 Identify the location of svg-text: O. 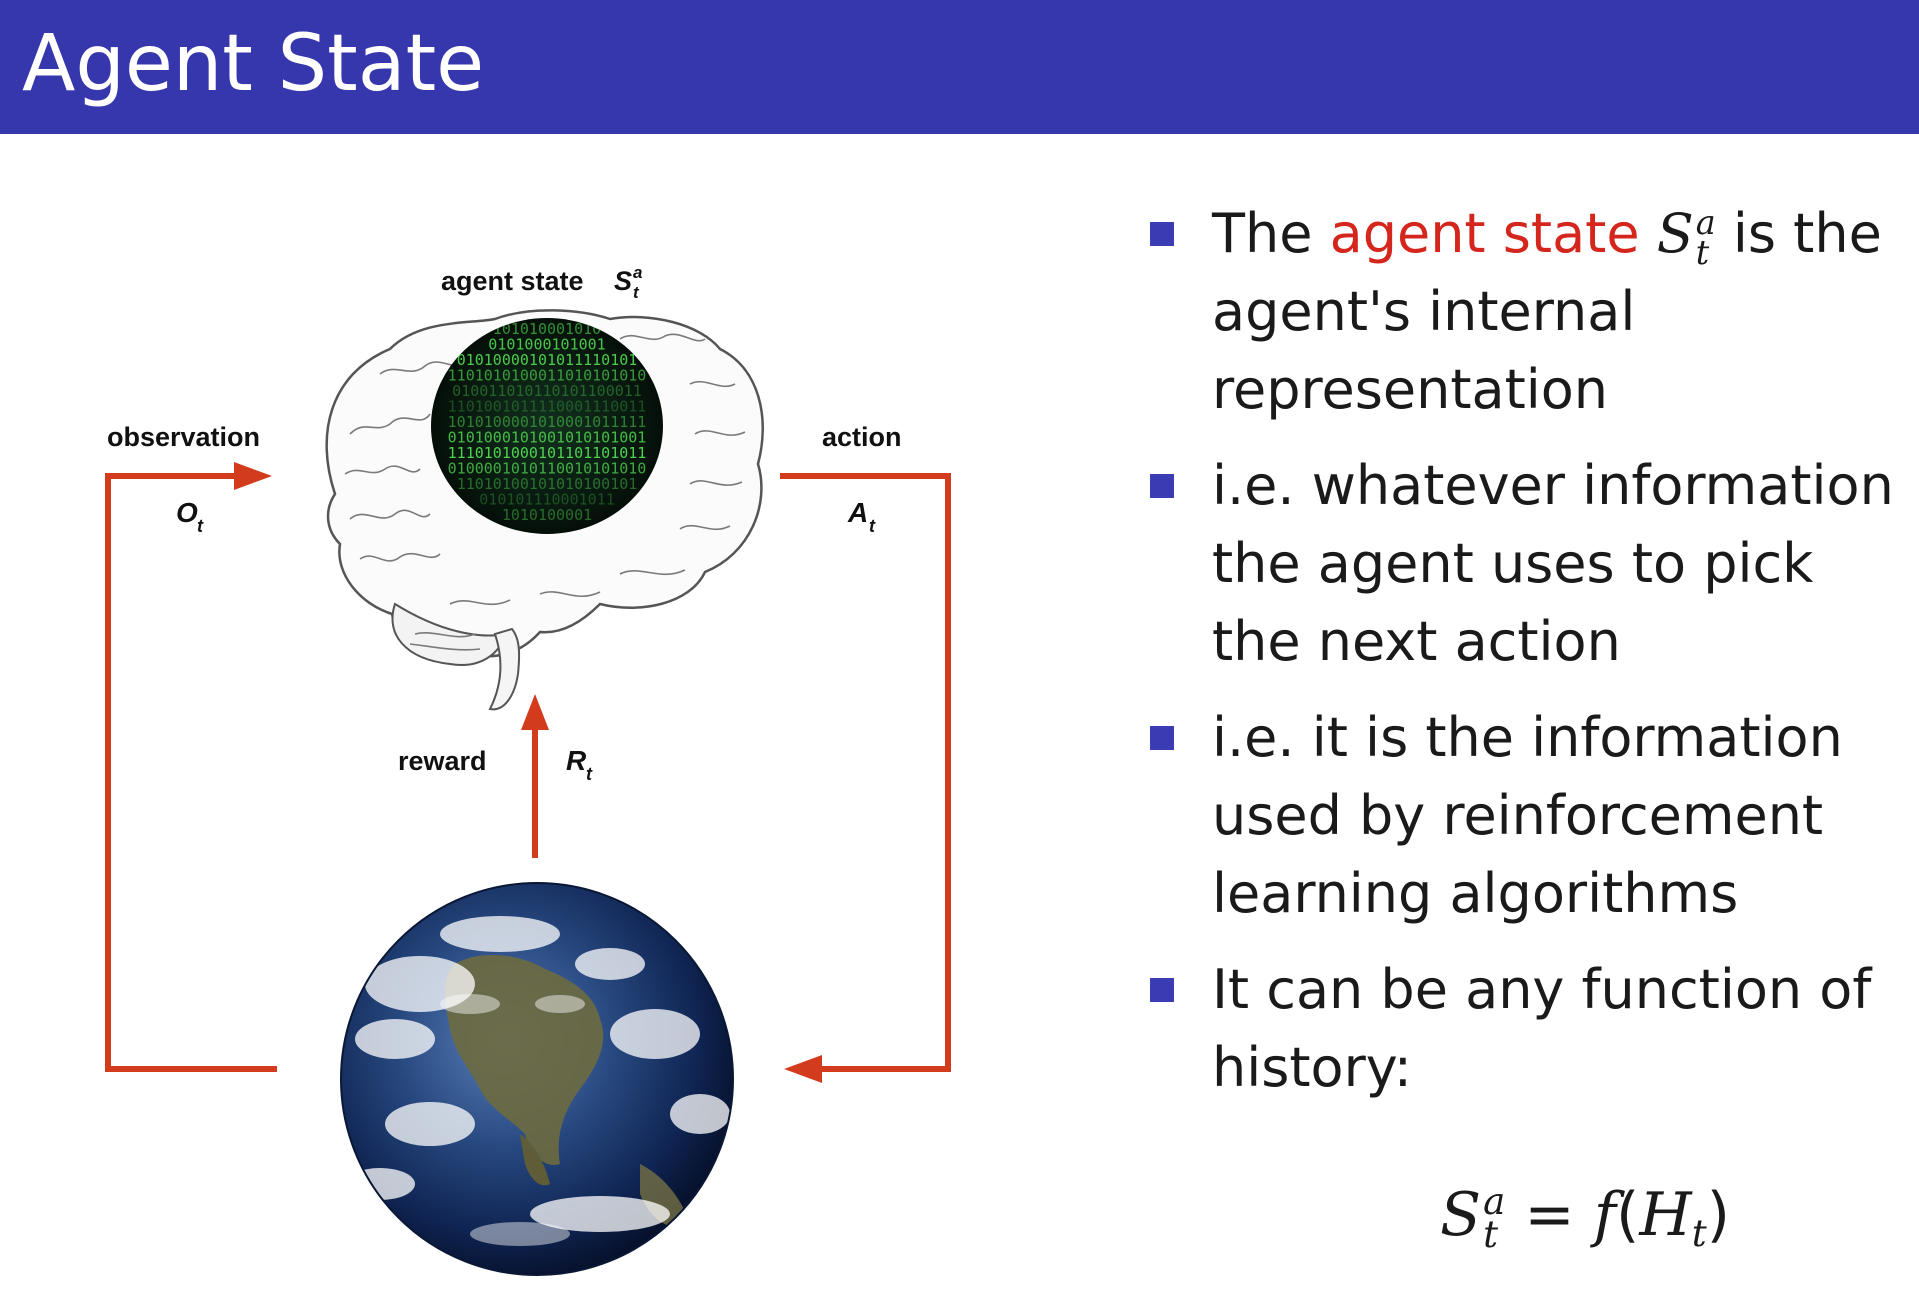
(187, 512).